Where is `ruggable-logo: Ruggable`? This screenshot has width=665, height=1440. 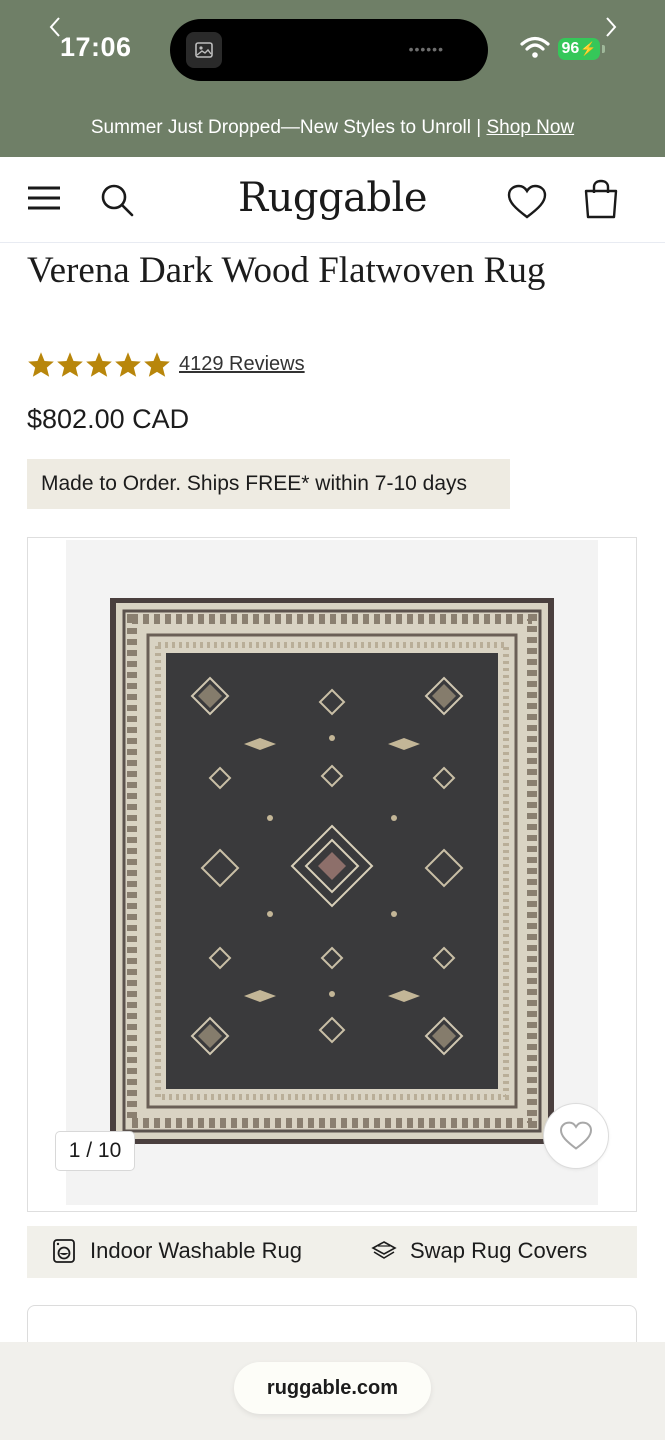
ruggable-logo: Ruggable is located at coordinates (333, 198).